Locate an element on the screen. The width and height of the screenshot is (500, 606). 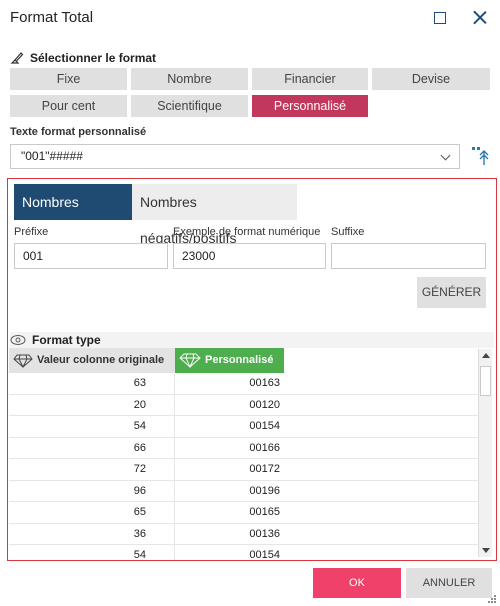
table-row: 72 00172 is located at coordinates (244, 470).